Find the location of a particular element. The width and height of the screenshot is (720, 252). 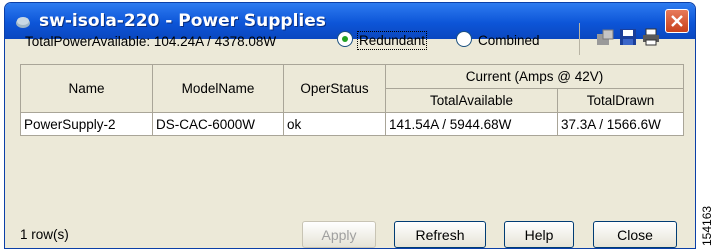

cell-total-available: 141.54A / 5944.68W is located at coordinates (471, 124).